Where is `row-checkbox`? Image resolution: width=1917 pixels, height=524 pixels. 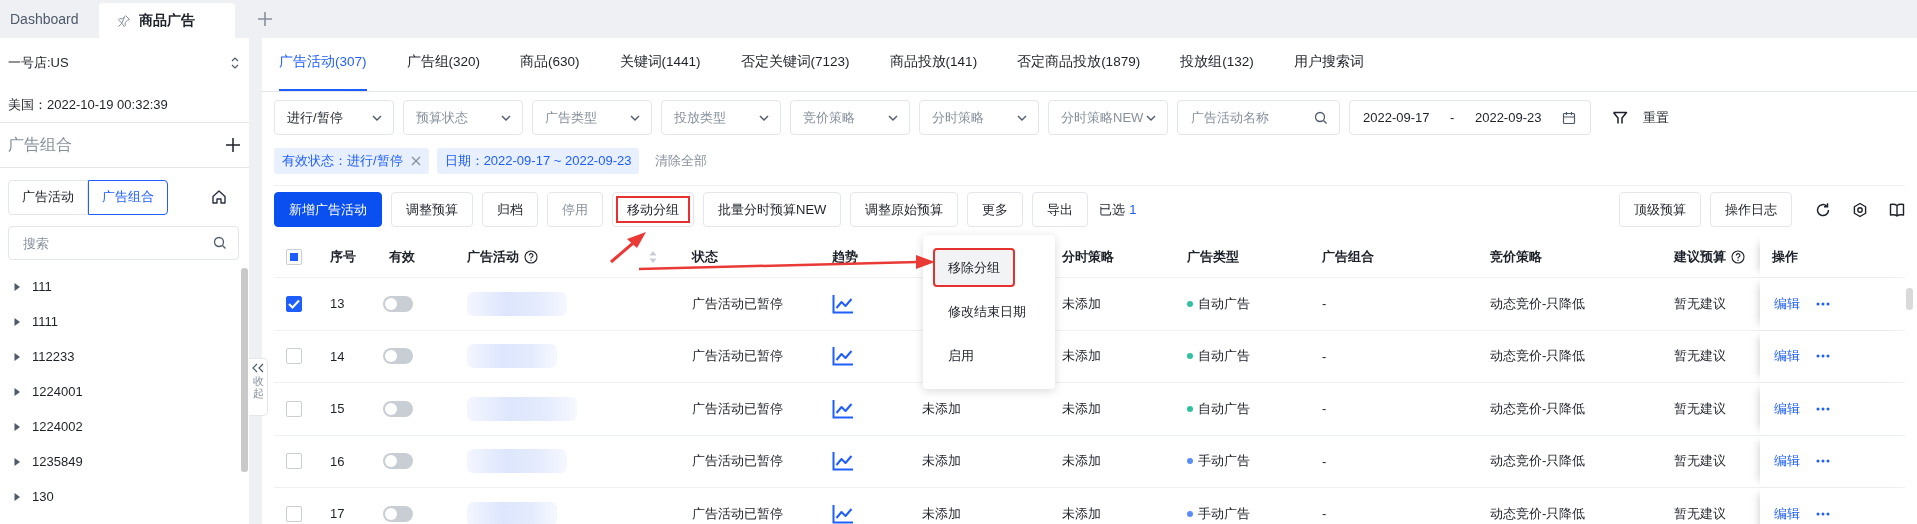
row-checkbox is located at coordinates (294, 303).